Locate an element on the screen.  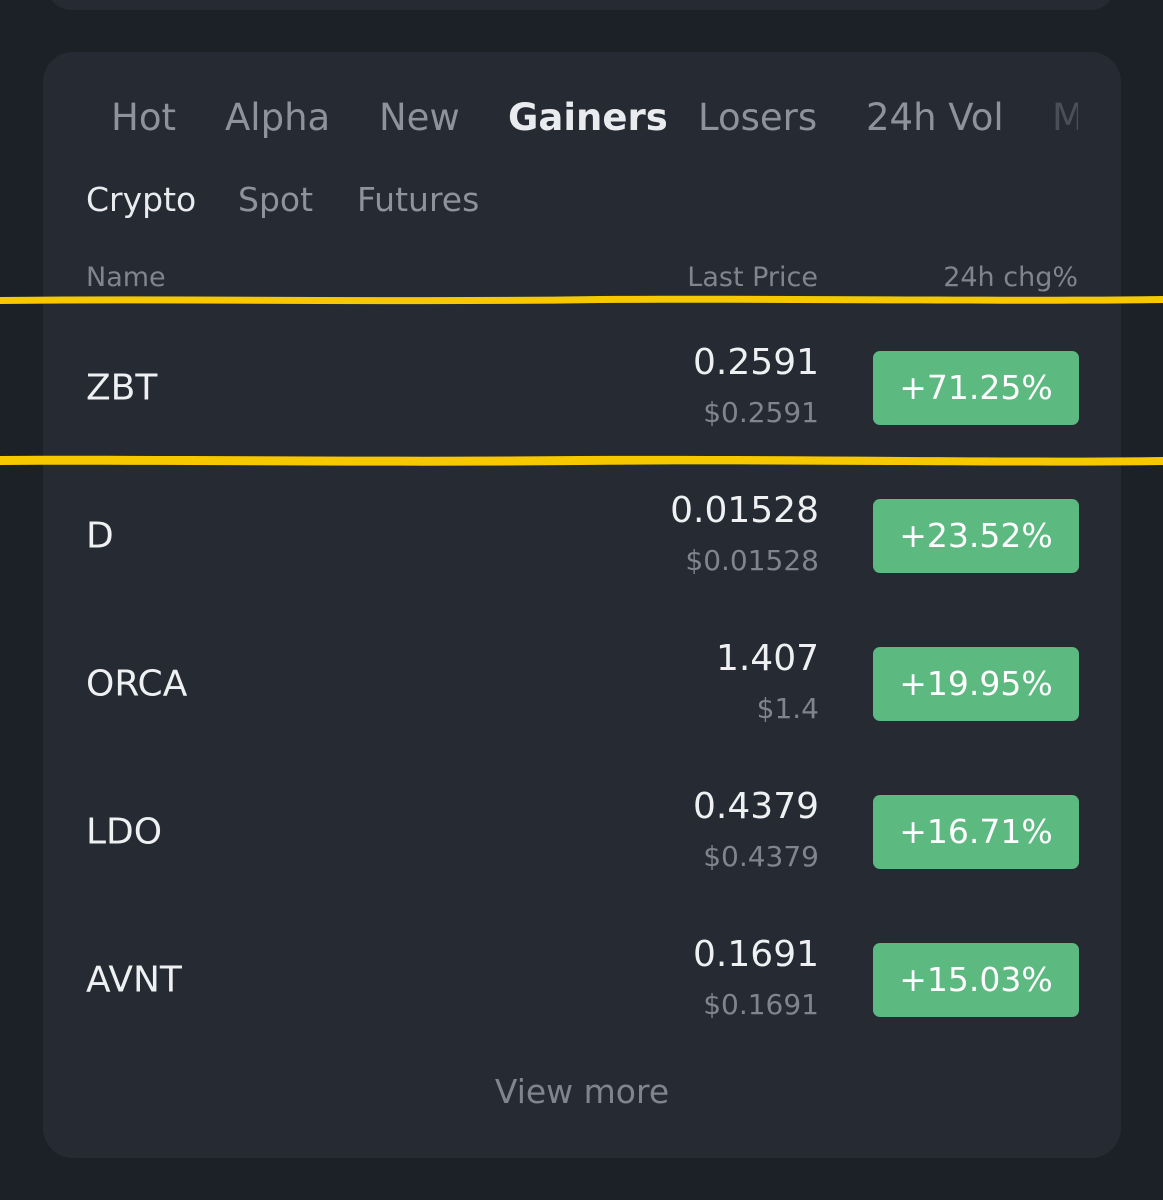
row-last-price: 0.4379 is located at coordinates (756, 806).